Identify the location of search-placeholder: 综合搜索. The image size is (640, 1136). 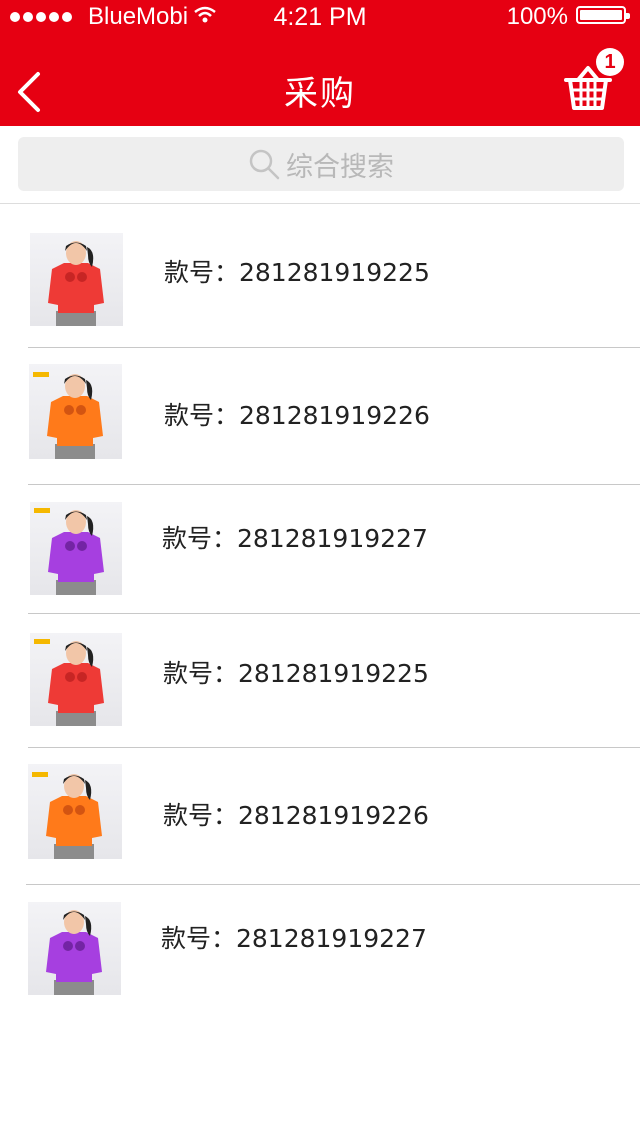
(340, 167).